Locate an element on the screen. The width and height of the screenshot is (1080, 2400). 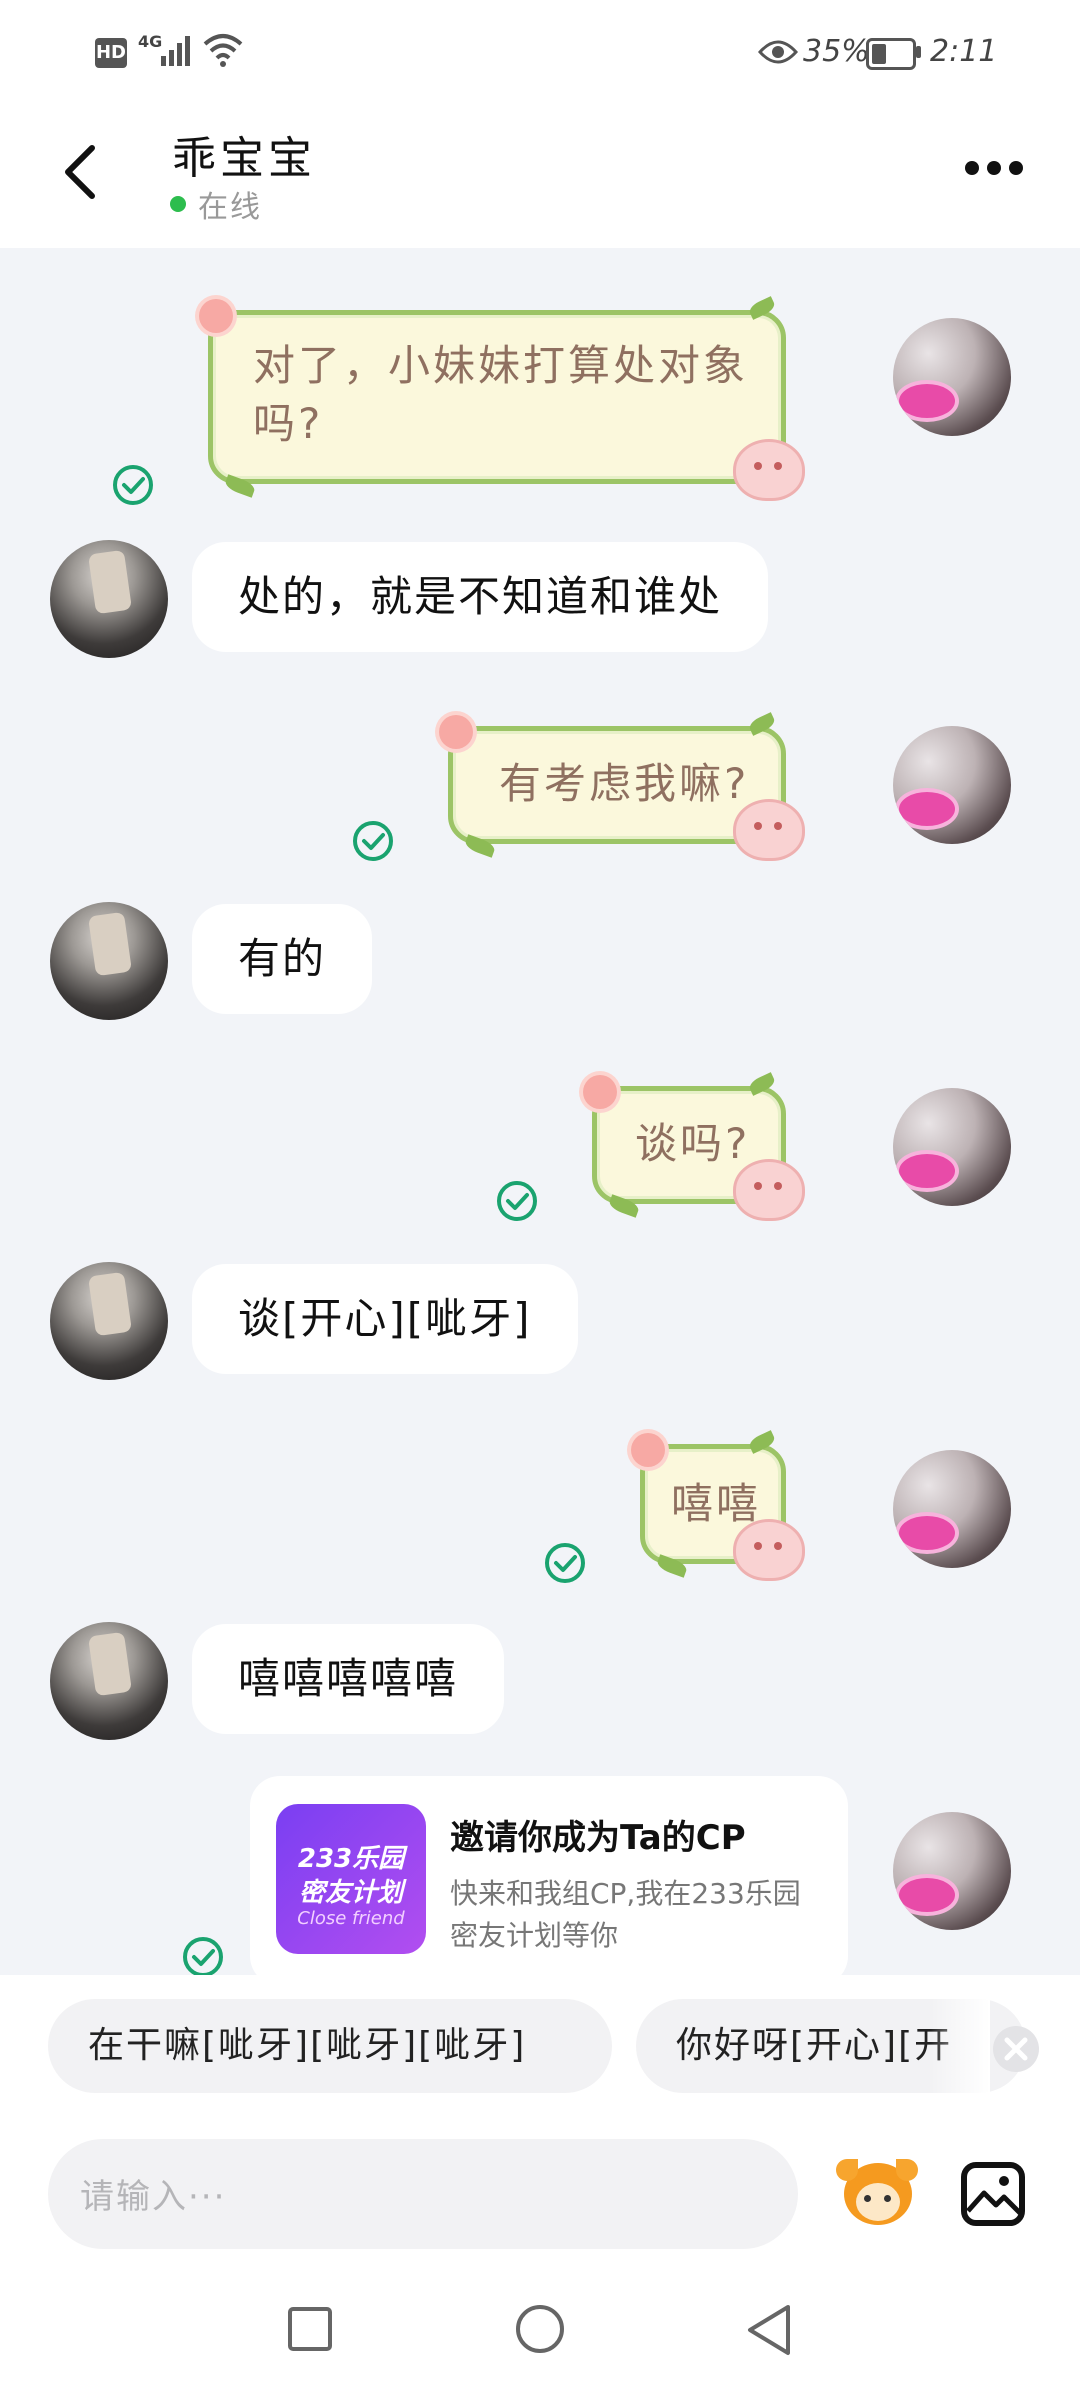
back-arrow-icon is located at coordinates (81, 172).